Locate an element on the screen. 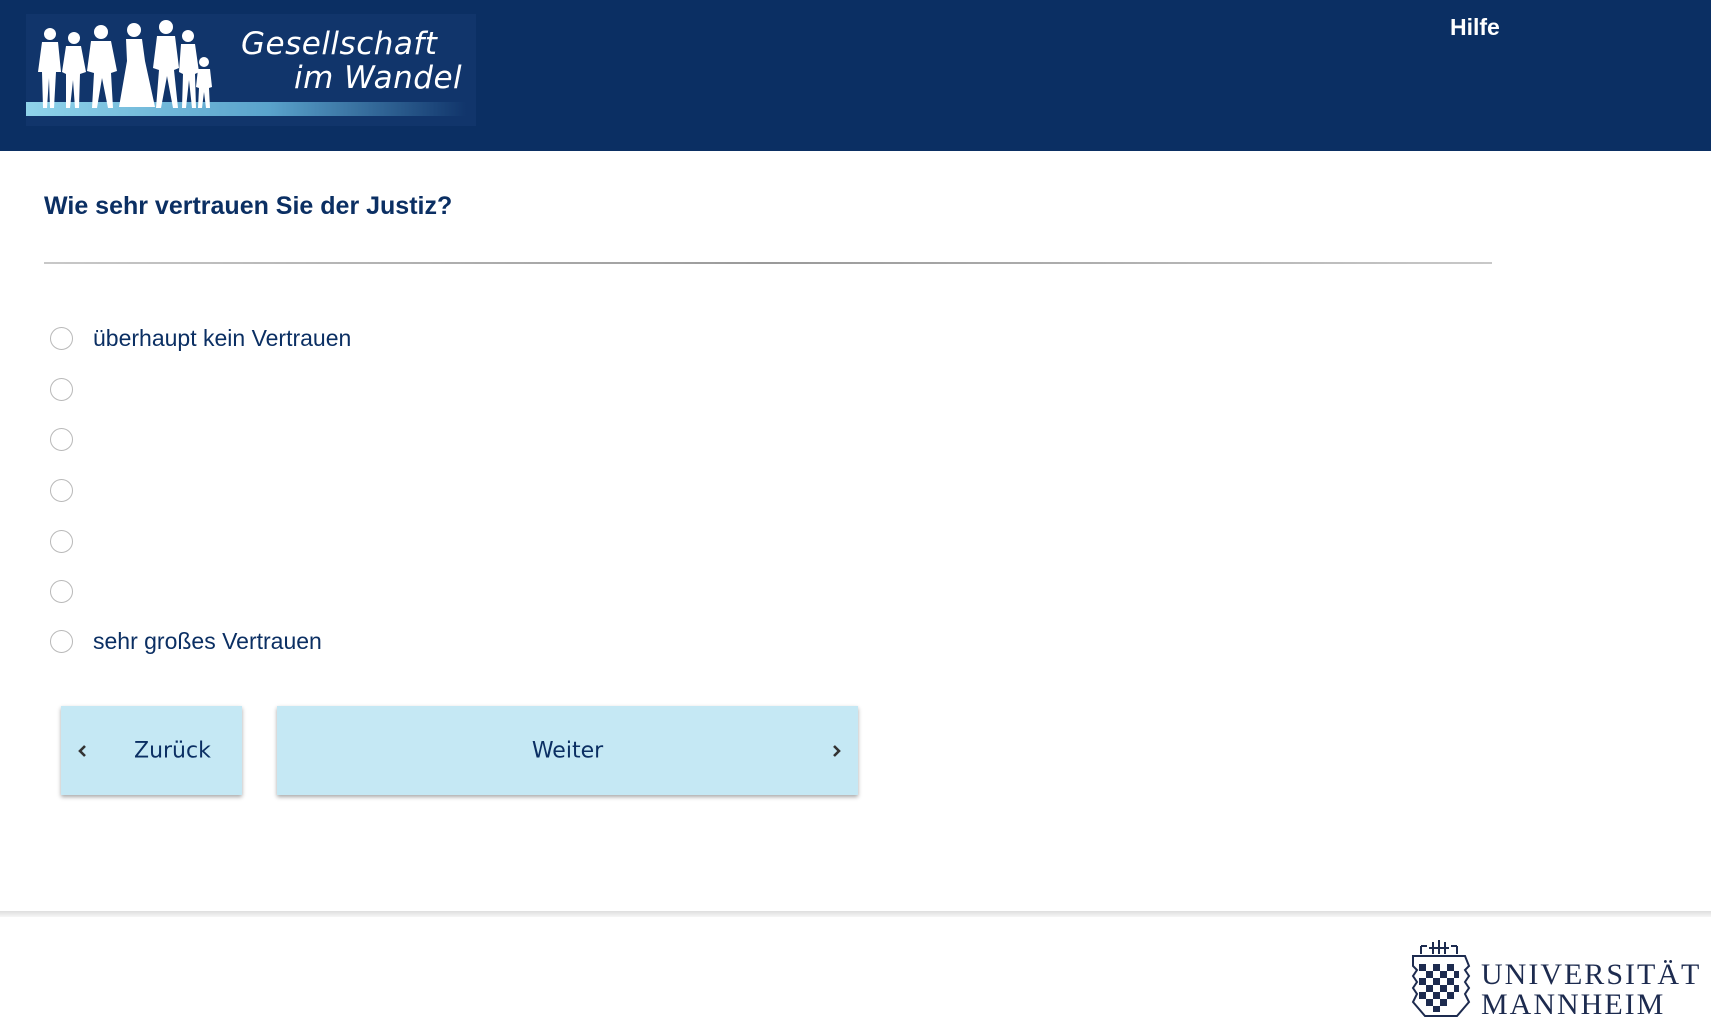 This screenshot has width=1711, height=1029. back-button: Zurück is located at coordinates (151, 750).